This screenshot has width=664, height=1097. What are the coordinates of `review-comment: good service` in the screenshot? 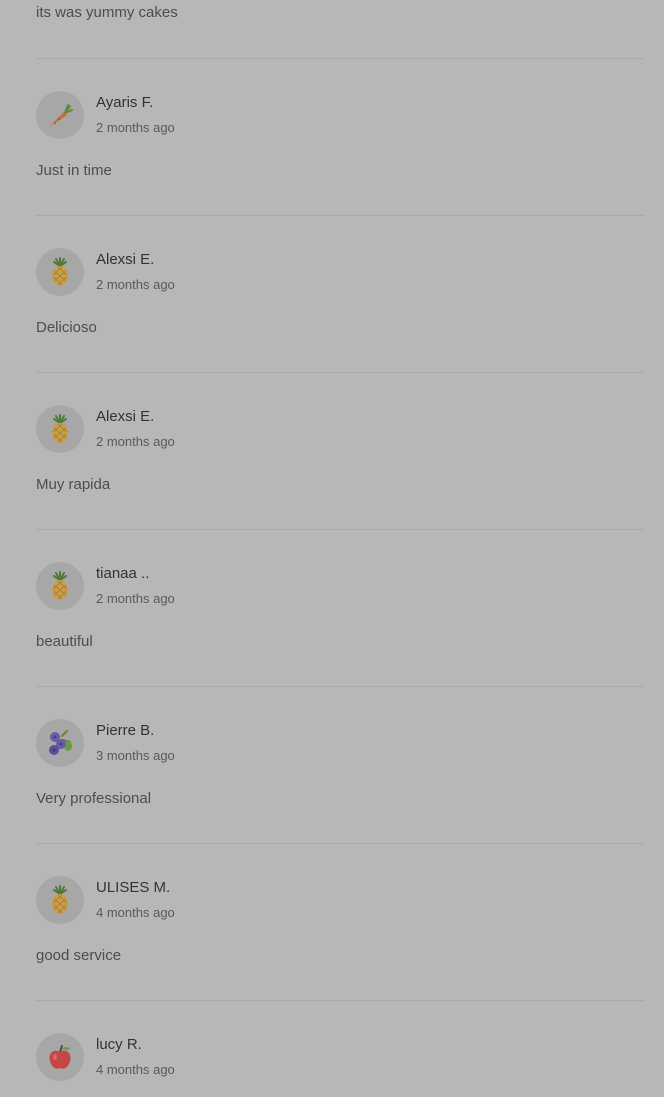 It's located at (79, 955).